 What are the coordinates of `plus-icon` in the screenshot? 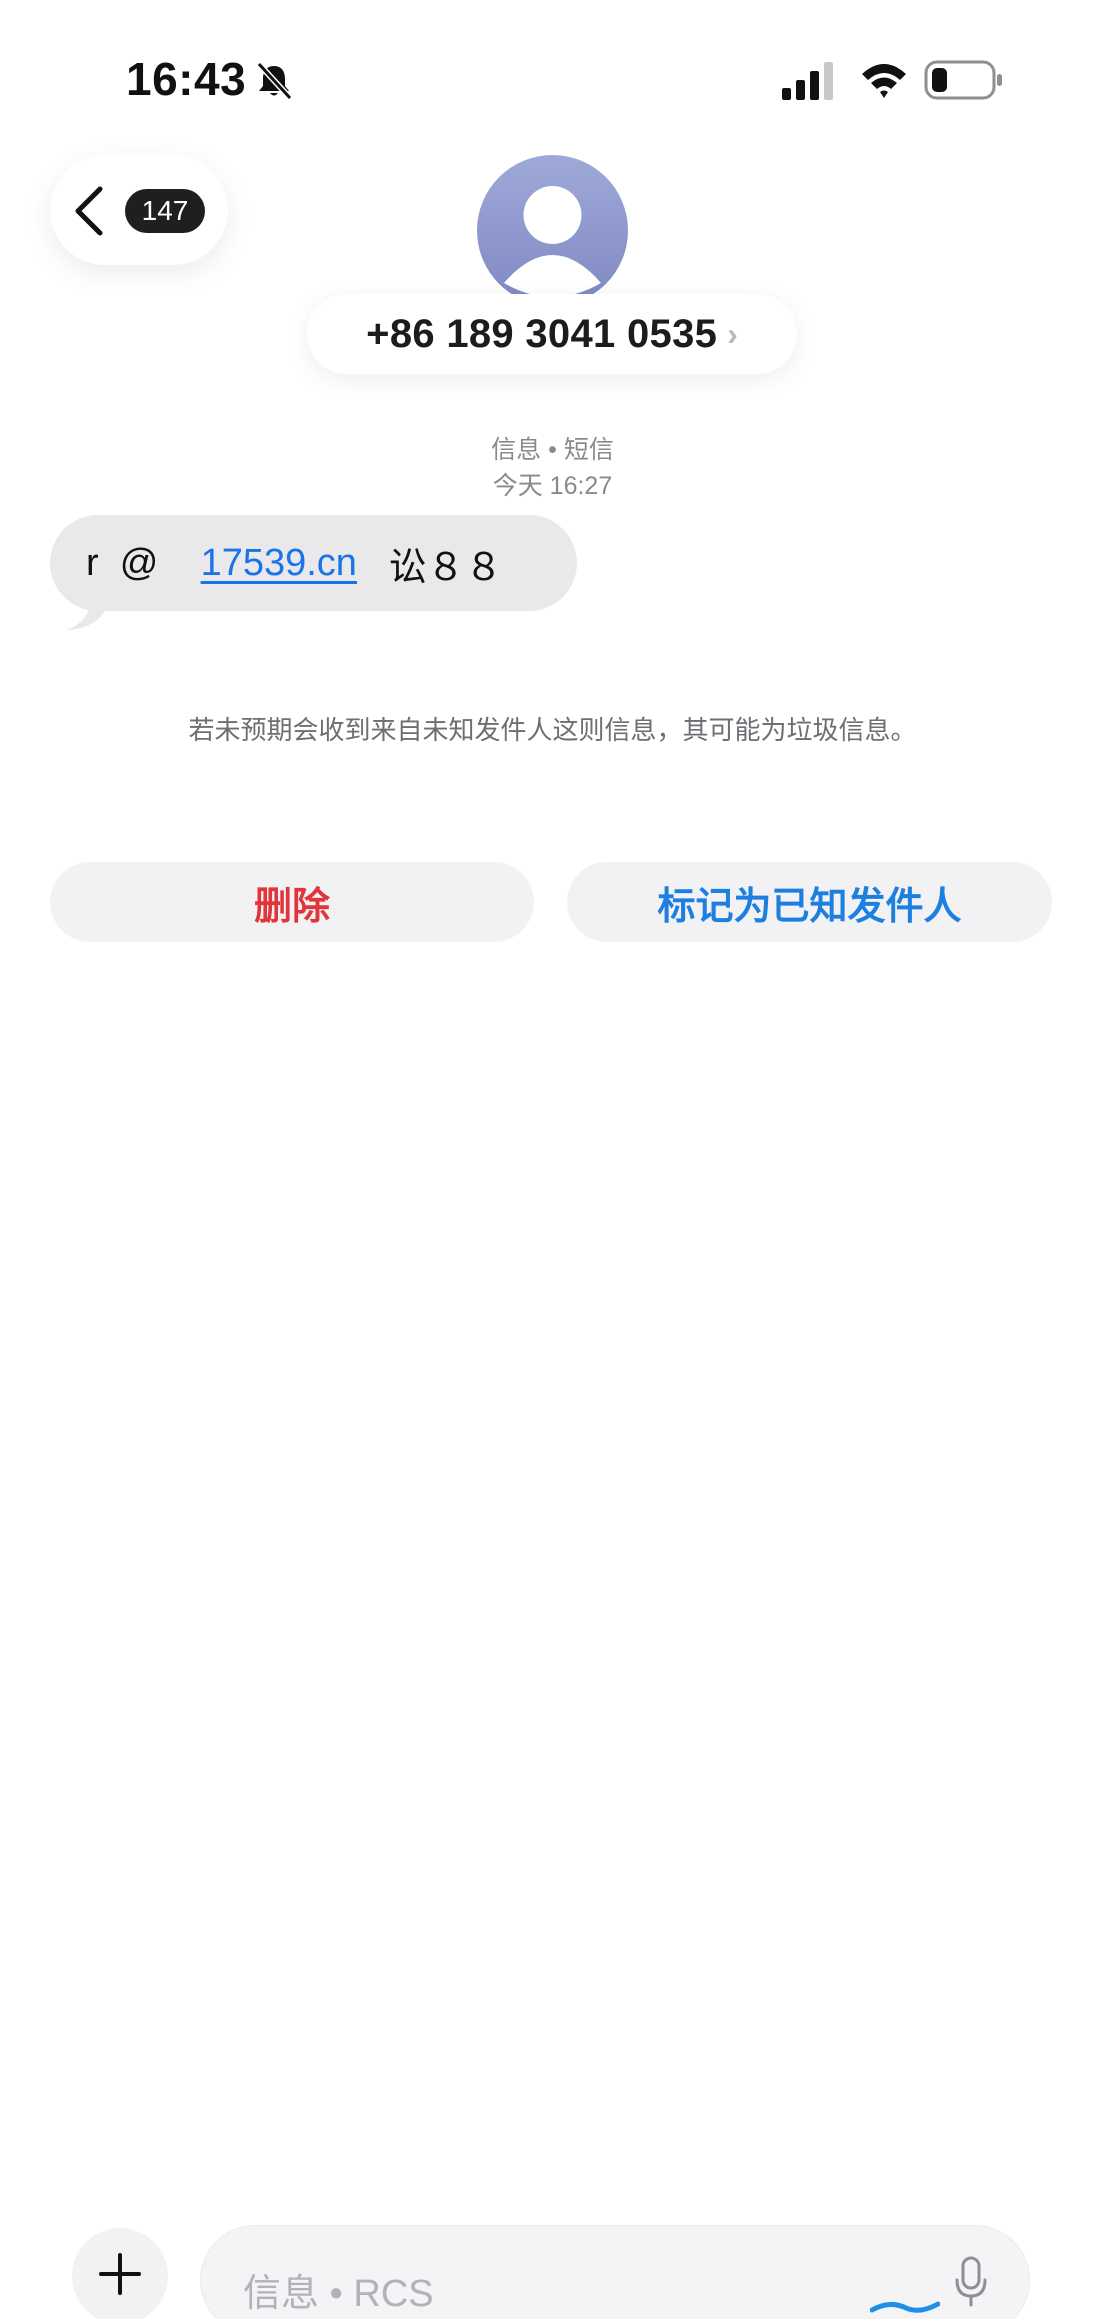 It's located at (120, 2274).